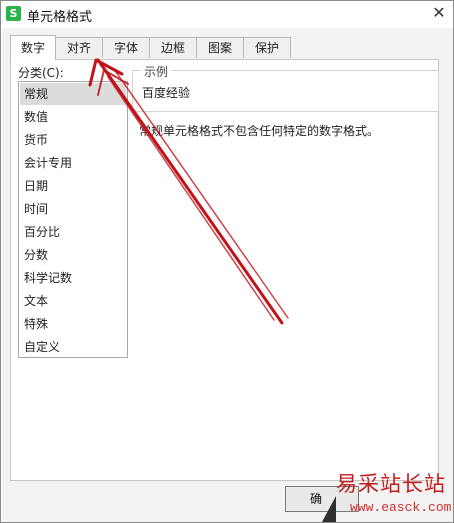 The width and height of the screenshot is (454, 523). Describe the element at coordinates (73, 301) in the screenshot. I see `category-item-text: 文本` at that location.